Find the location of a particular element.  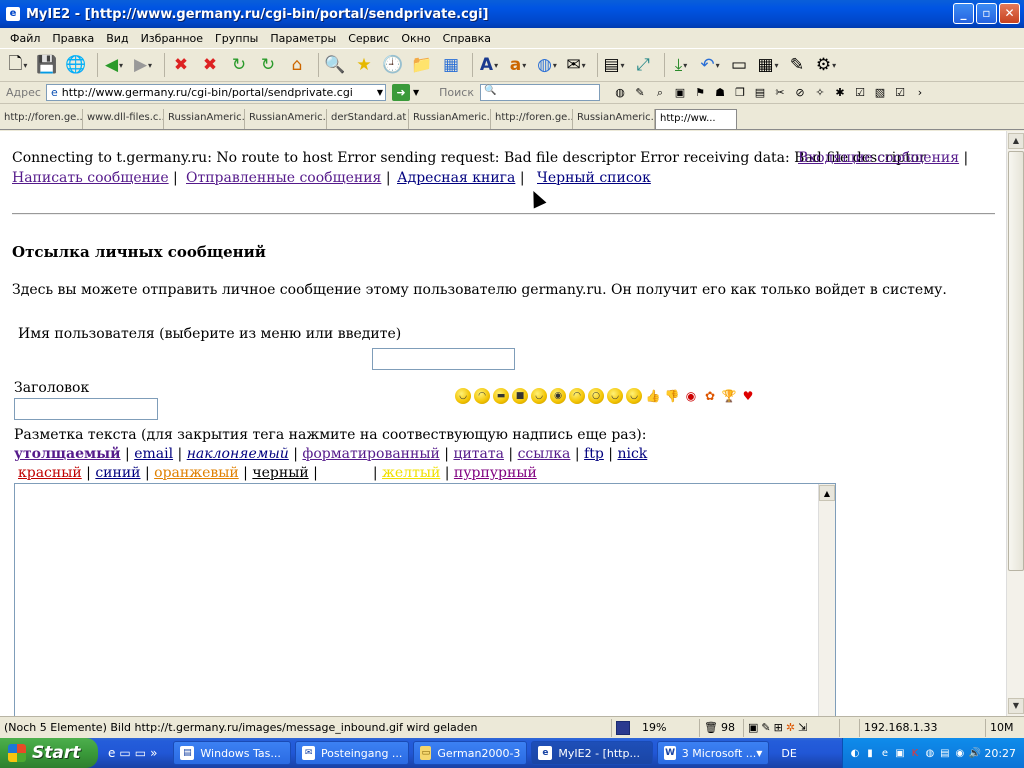

web-save-icon: 🌐 is located at coordinates (76, 65).